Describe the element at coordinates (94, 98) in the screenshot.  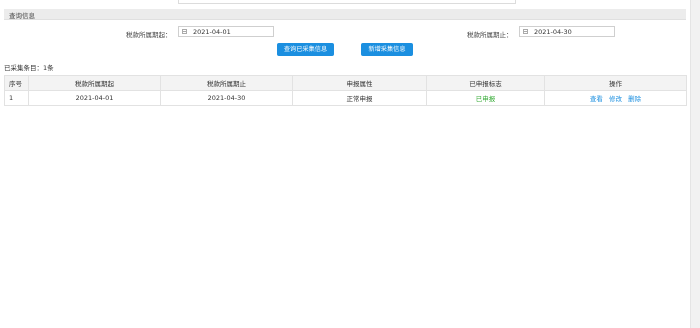
I see `cell-start: 2021-04-01` at that location.